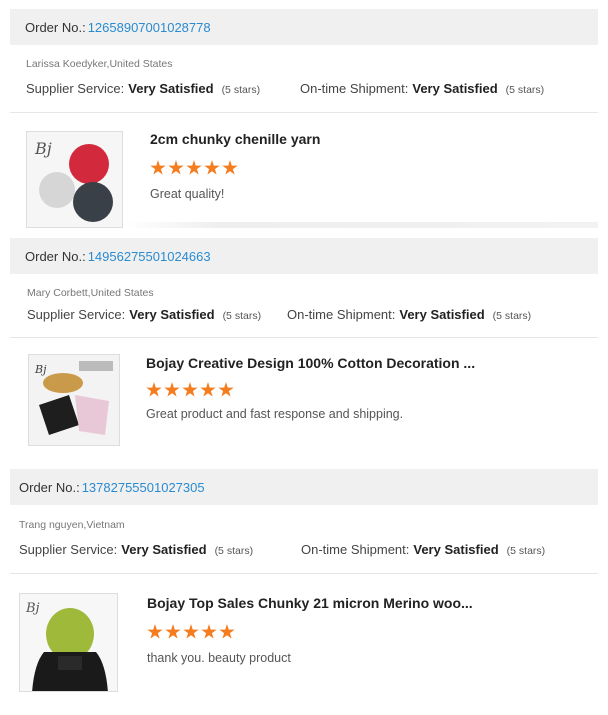 This screenshot has height=715, width=608. Describe the element at coordinates (187, 194) in the screenshot. I see `review-comment: Great quality!` at that location.